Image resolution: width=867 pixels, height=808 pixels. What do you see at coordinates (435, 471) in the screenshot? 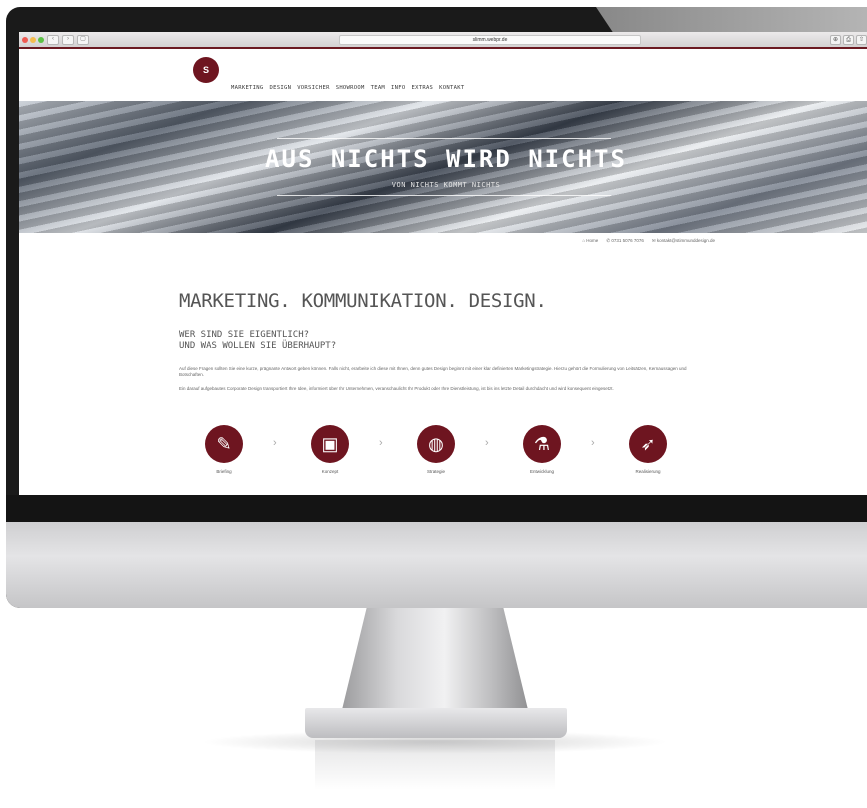
I see `step-label: Strategie` at bounding box center [435, 471].